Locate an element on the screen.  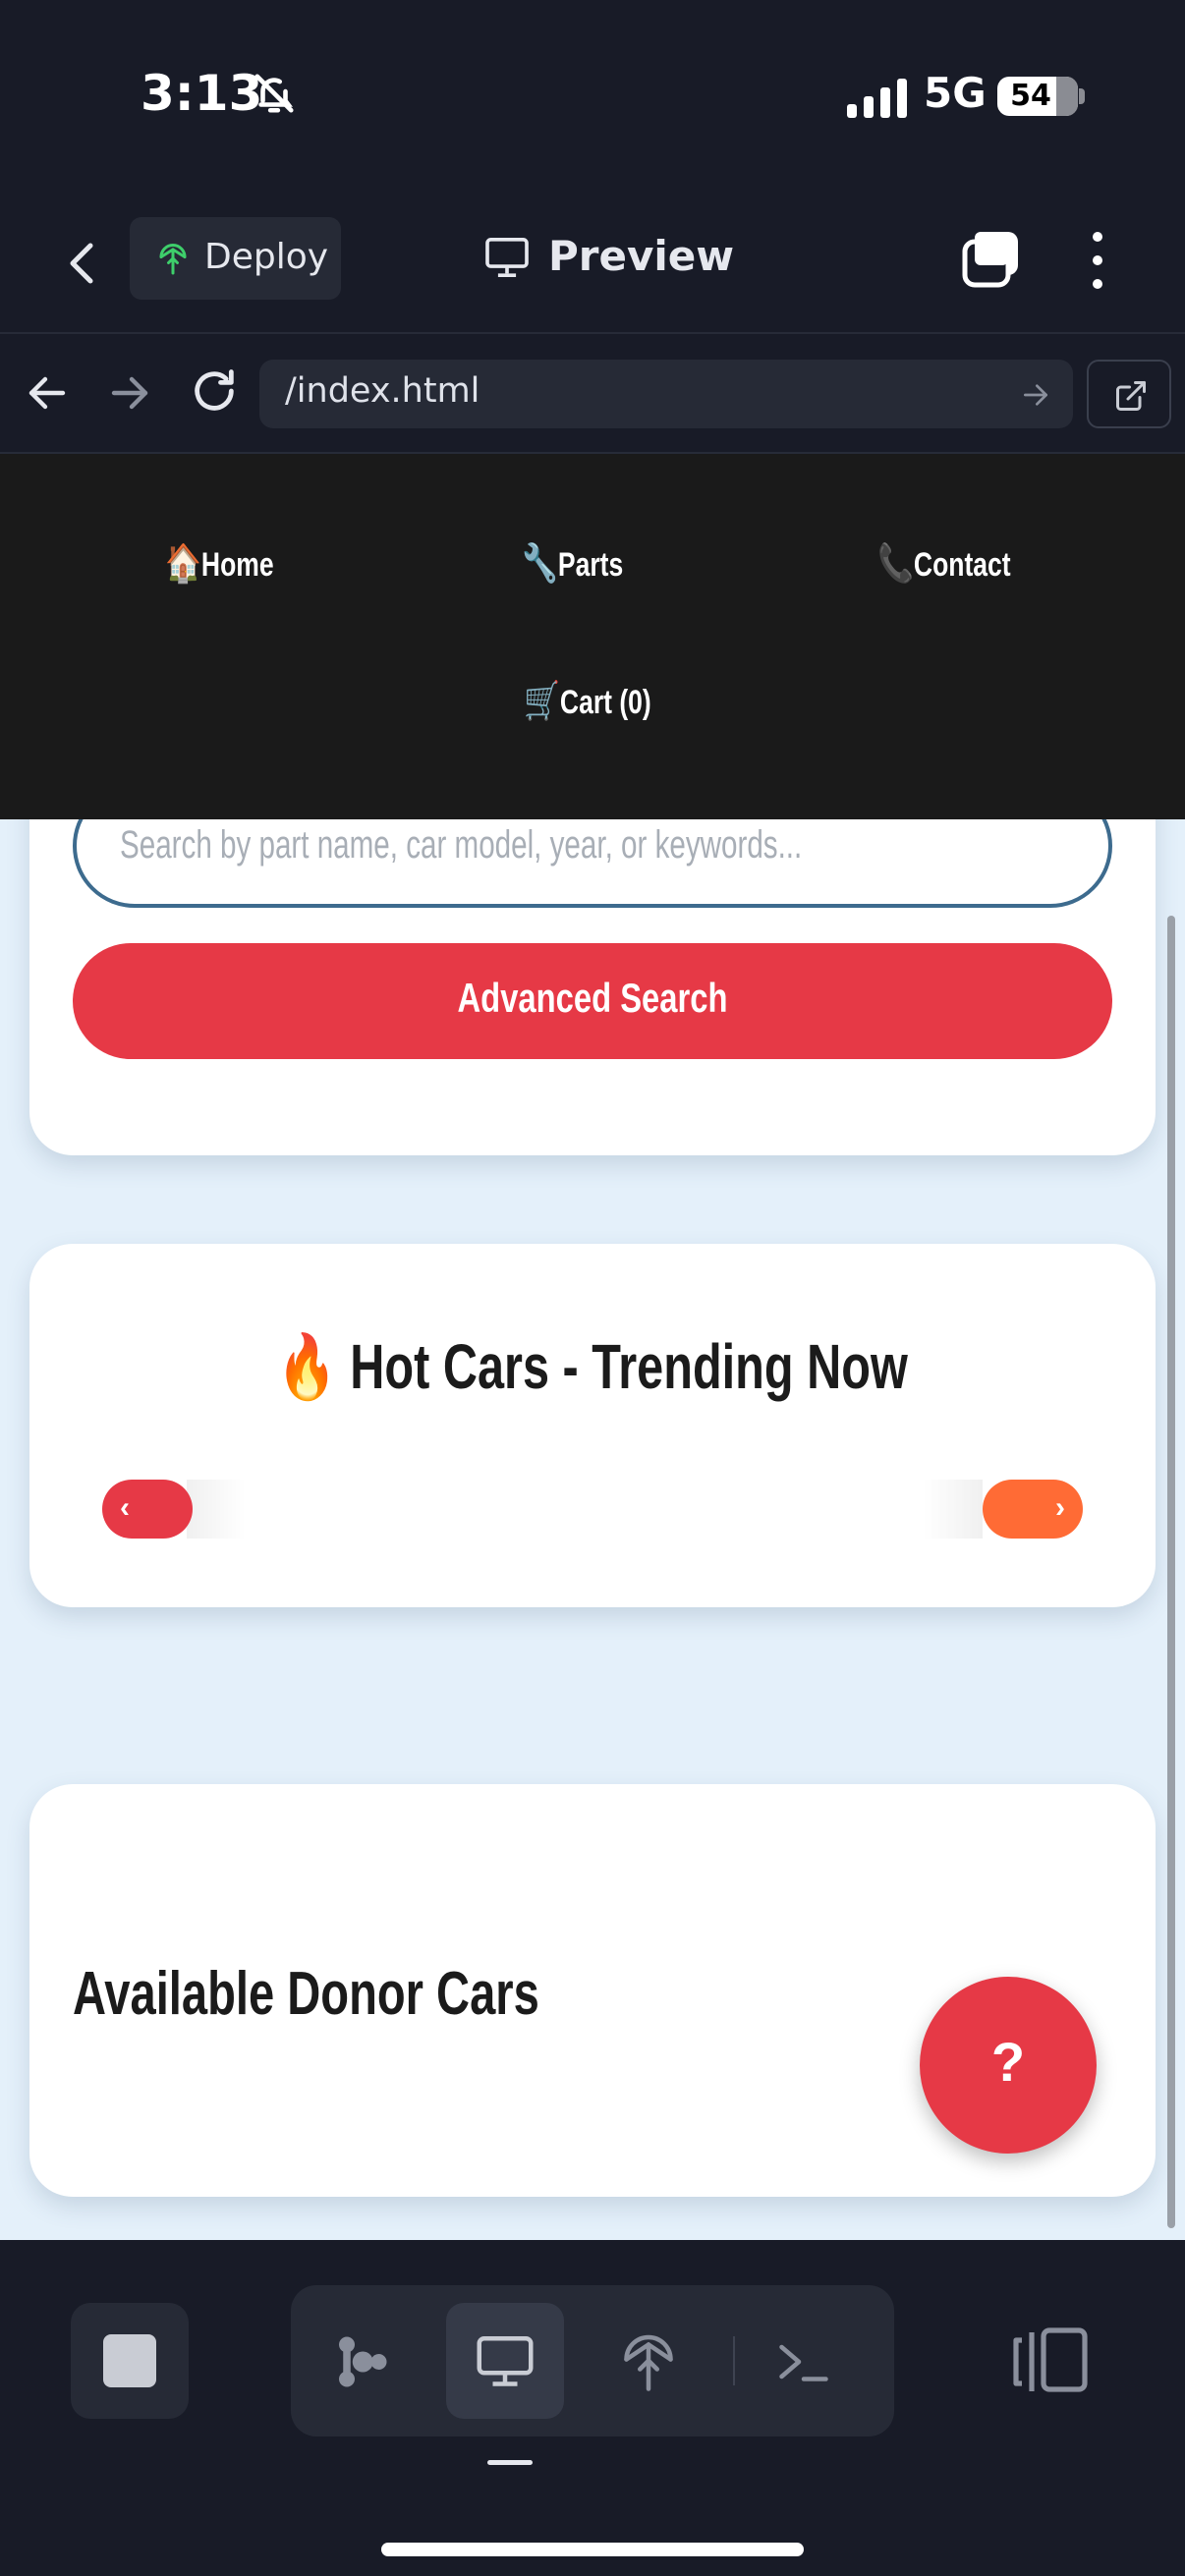
nav-contact: 📞Contact is located at coordinates (944, 564).